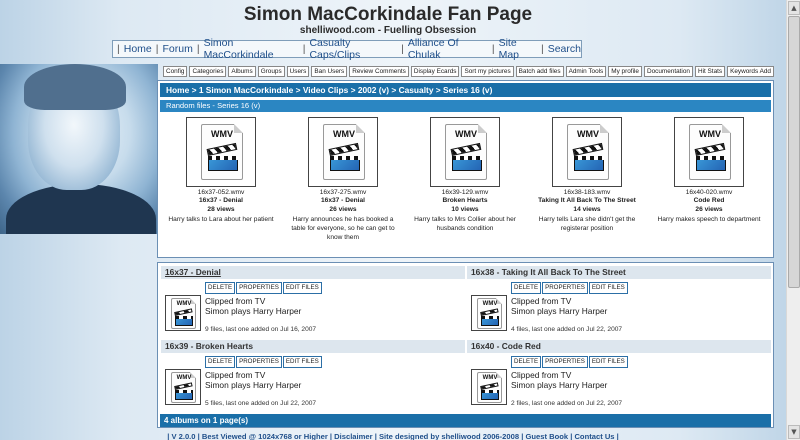  What do you see at coordinates (587, 209) in the screenshot?
I see `file-views: 14 views` at bounding box center [587, 209].